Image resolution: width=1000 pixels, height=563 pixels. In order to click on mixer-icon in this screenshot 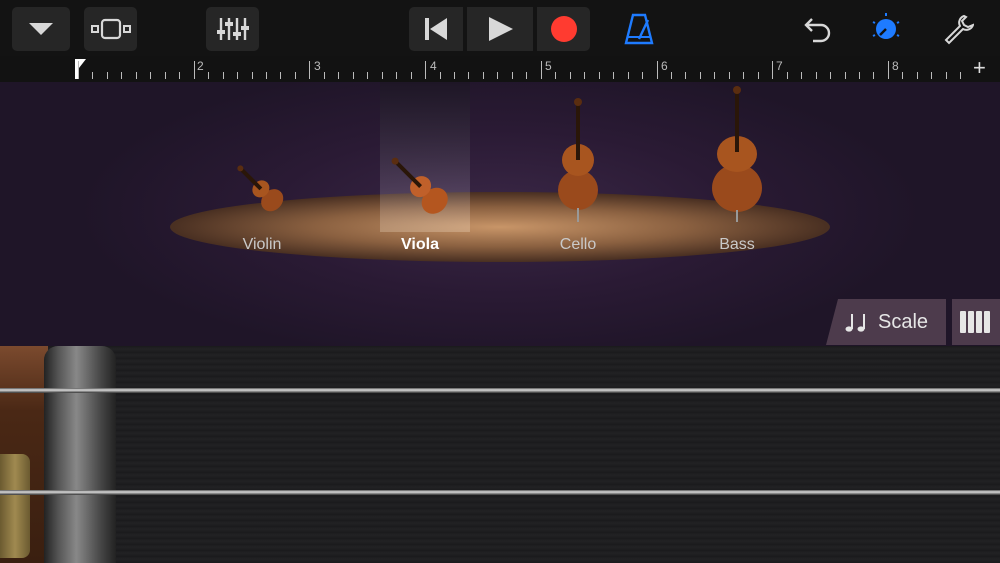, I will do `click(232, 29)`.